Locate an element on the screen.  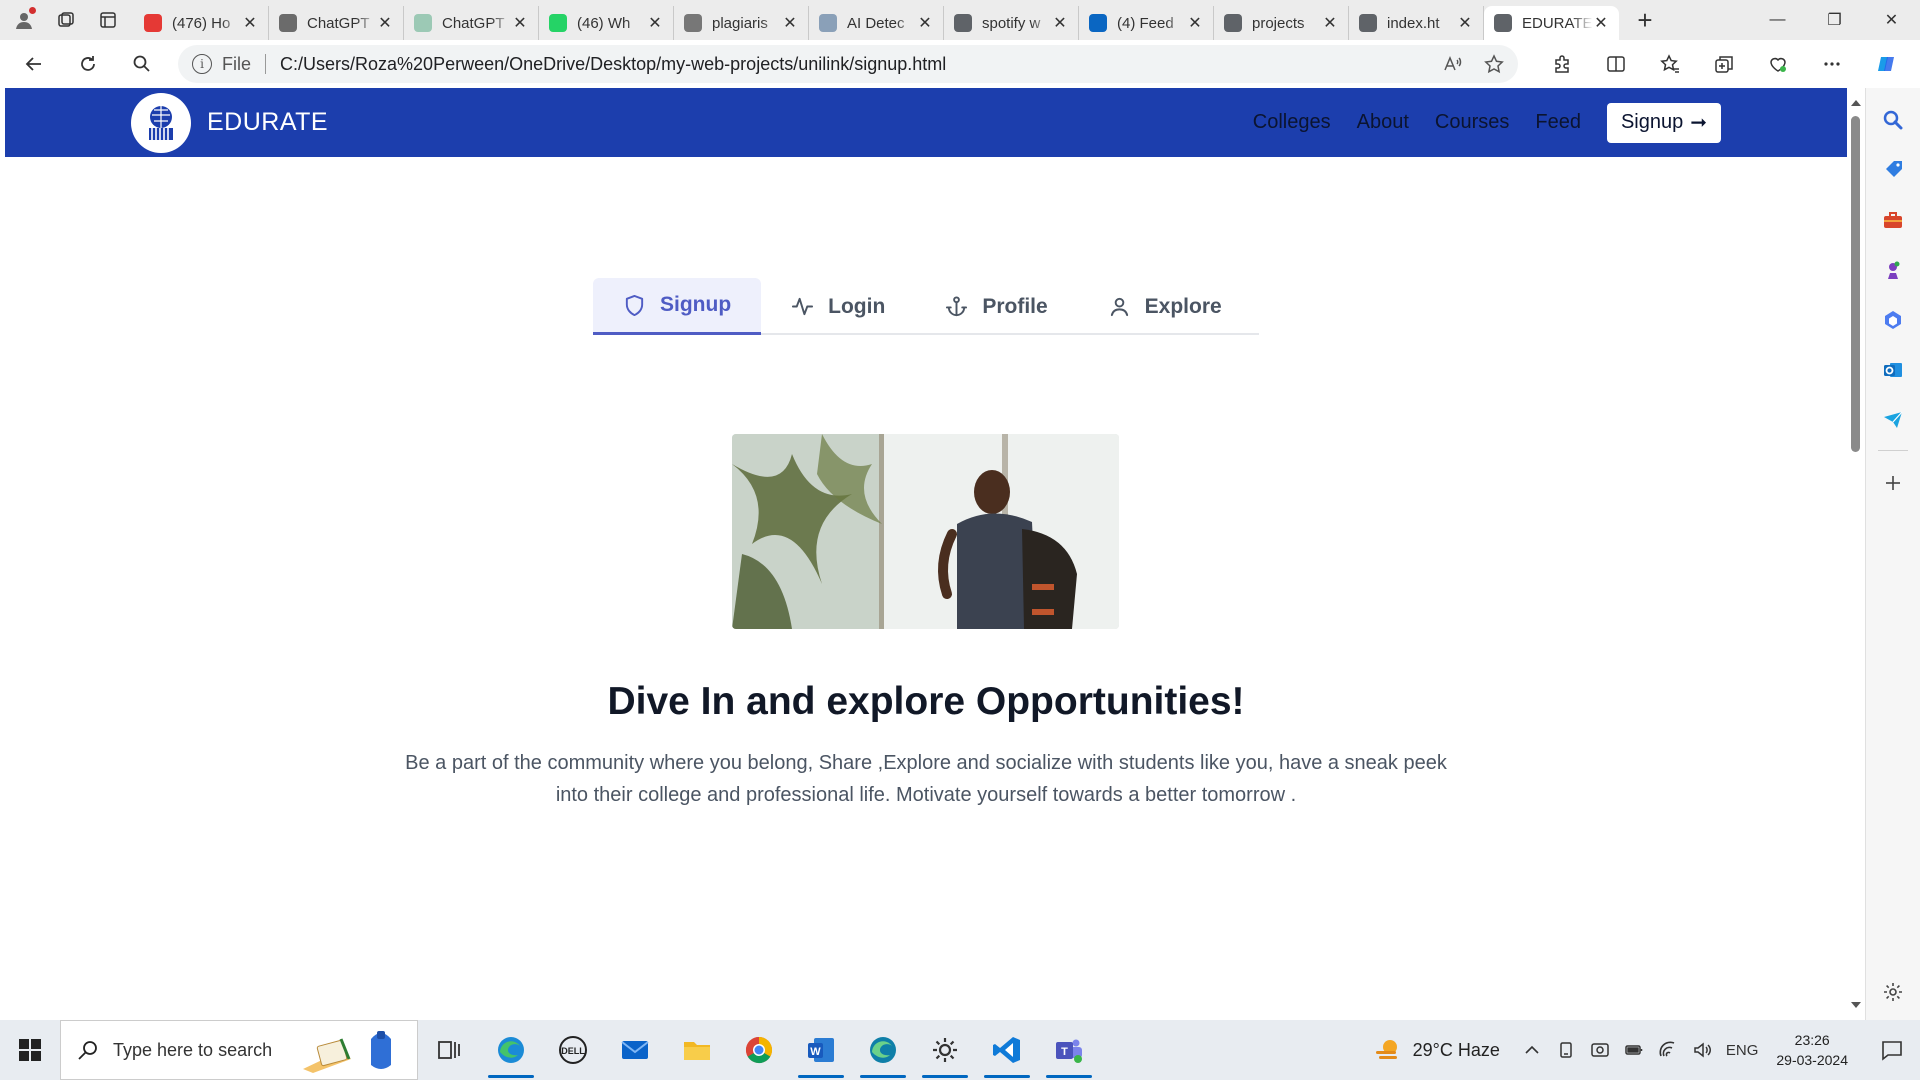
sidebar-outlook-icon is located at coordinates (1893, 370).